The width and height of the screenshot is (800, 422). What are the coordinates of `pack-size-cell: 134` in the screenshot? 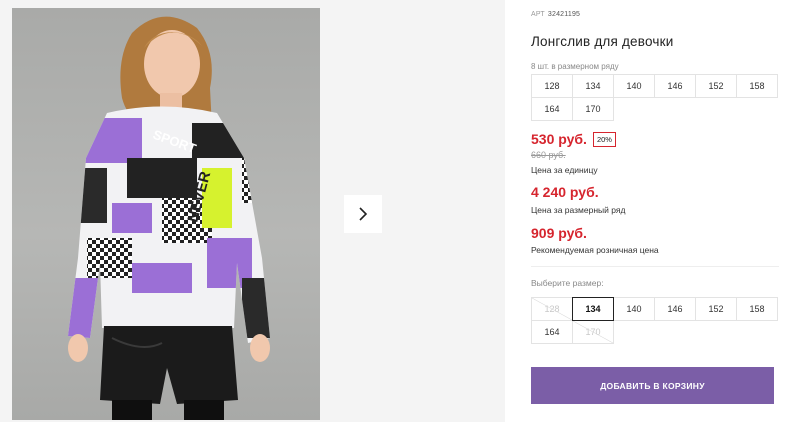 It's located at (593, 86).